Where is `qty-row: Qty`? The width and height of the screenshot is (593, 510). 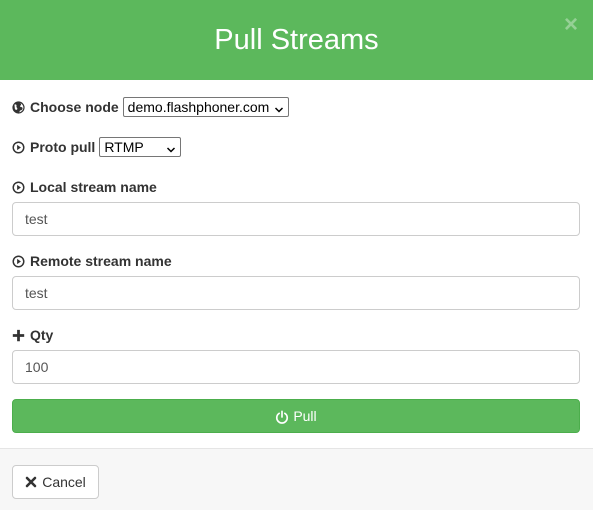 qty-row: Qty is located at coordinates (32, 335).